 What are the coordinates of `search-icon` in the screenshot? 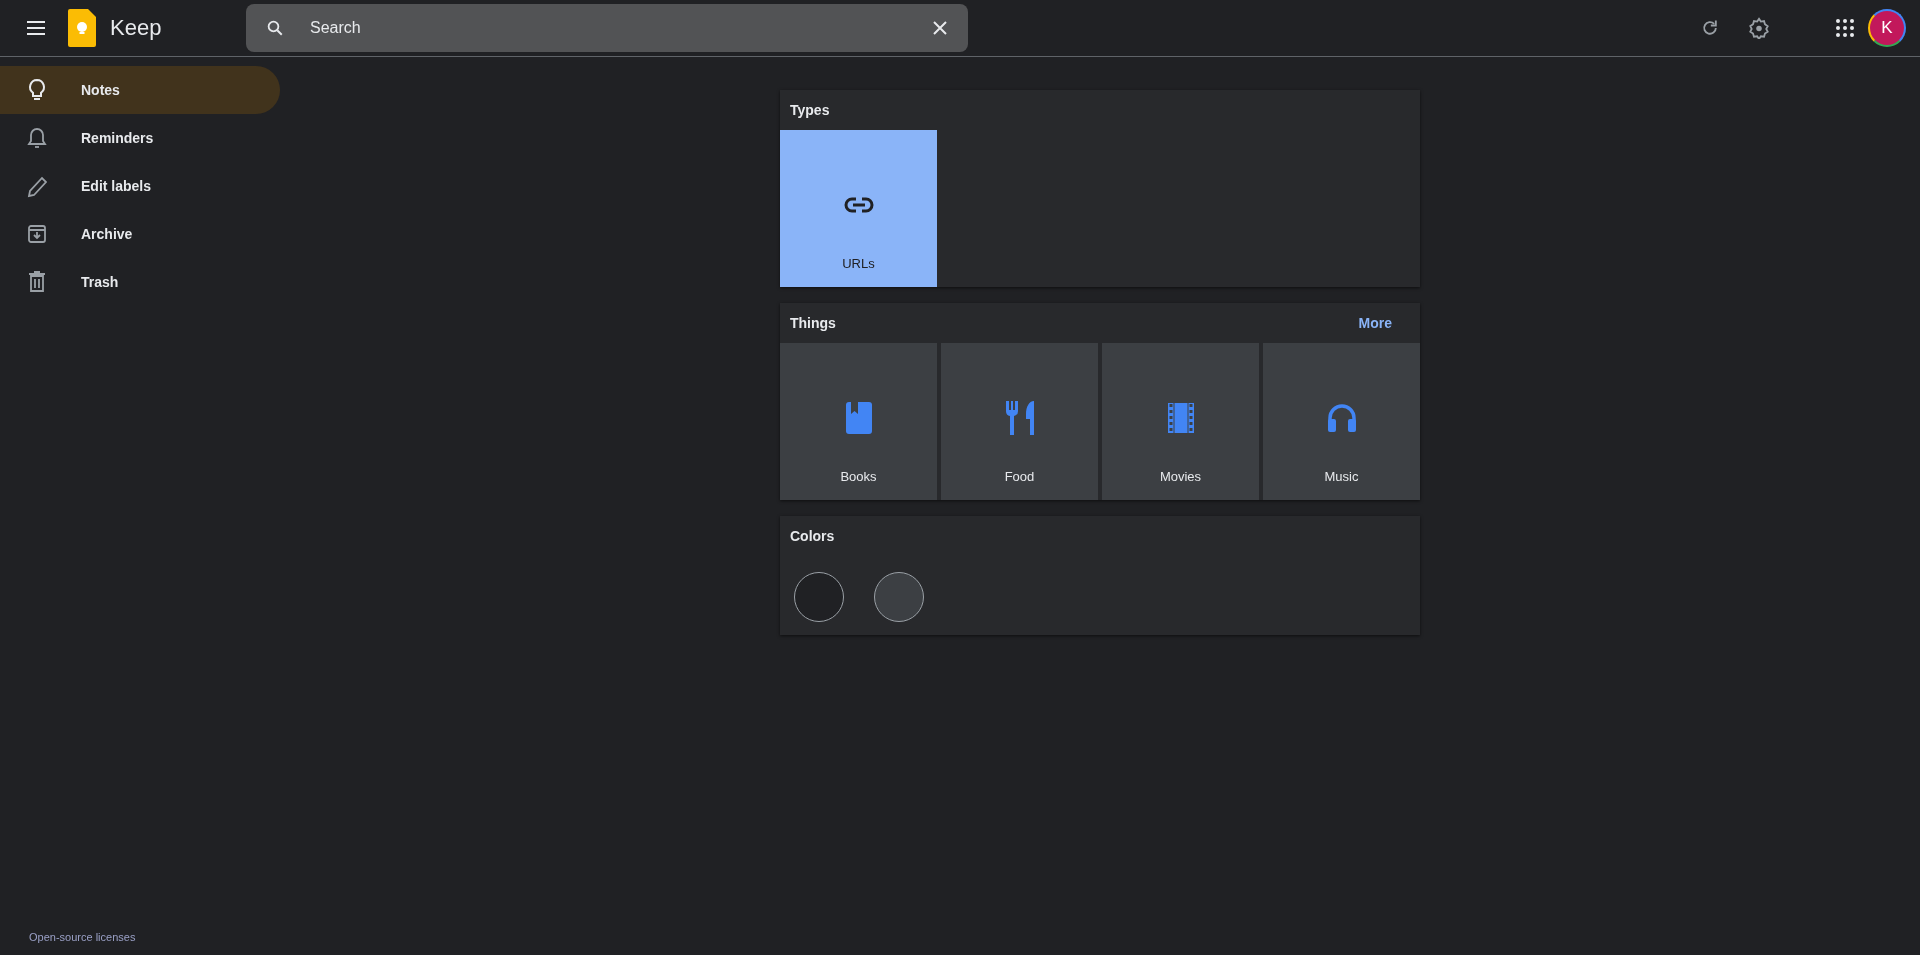 It's located at (275, 28).